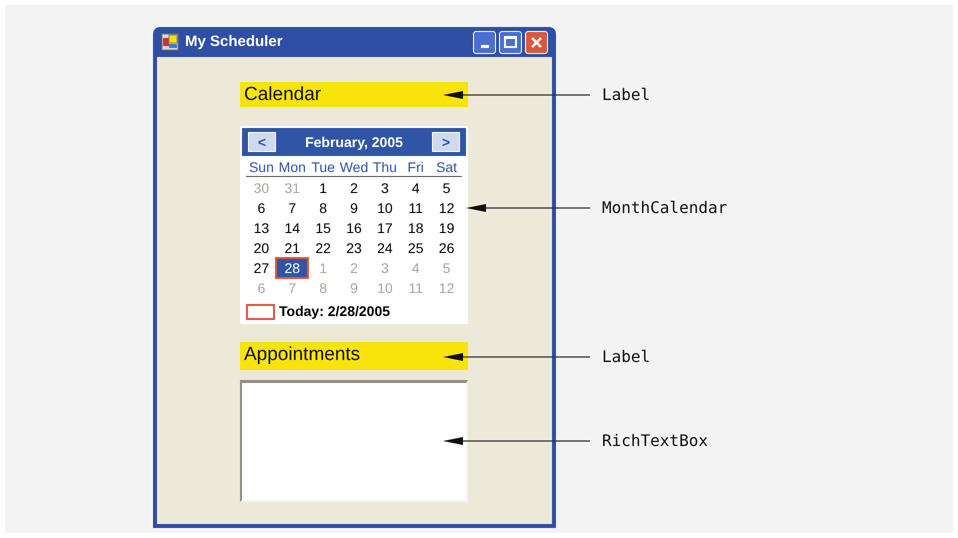  Describe the element at coordinates (292, 268) in the screenshot. I see `calendar-day: 28` at that location.